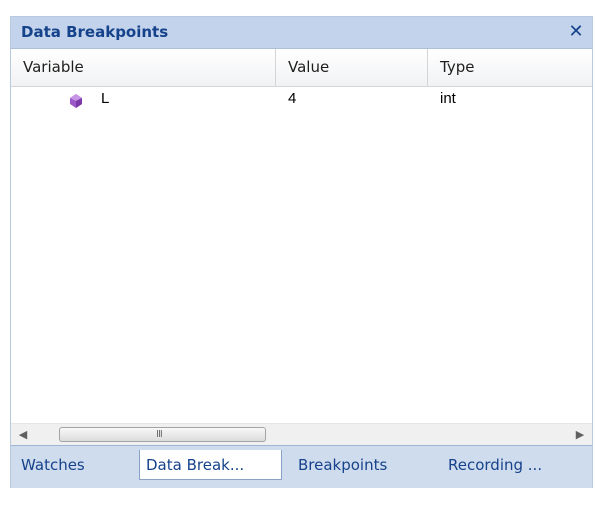  I want to click on column-header-value: Value, so click(352, 67).